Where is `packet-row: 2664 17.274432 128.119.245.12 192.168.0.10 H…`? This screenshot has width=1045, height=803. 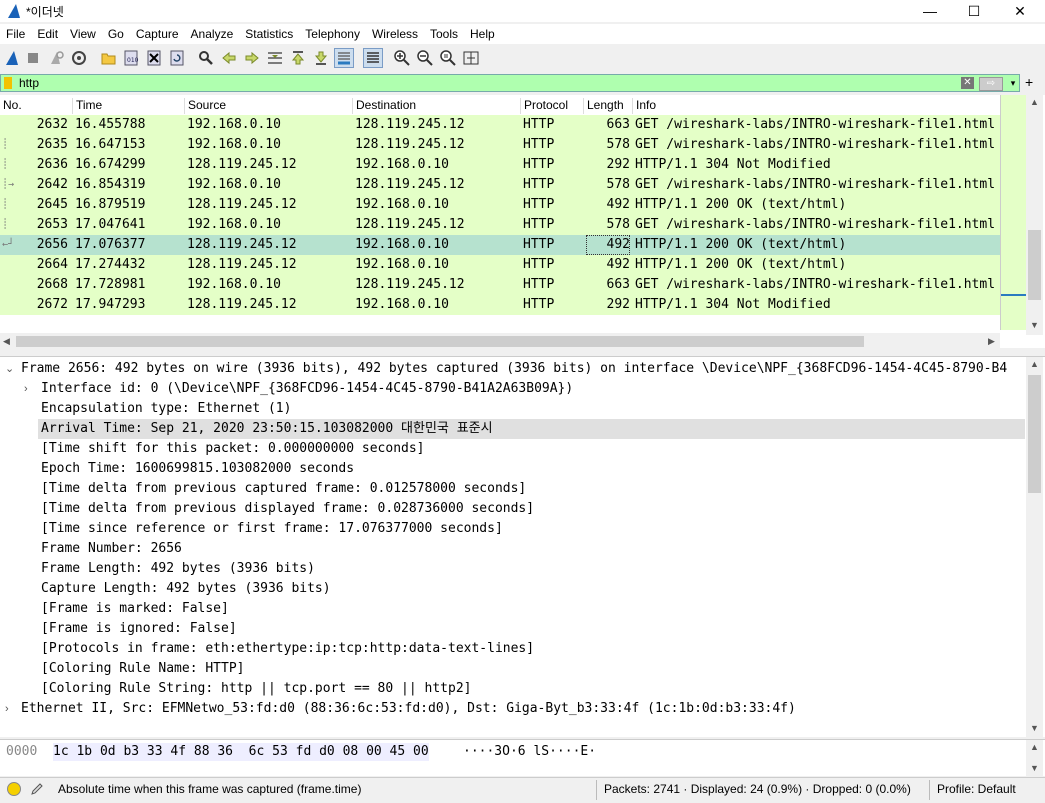
packet-row: 2664 17.274432 128.119.245.12 192.168.0.10 H… is located at coordinates (512, 265).